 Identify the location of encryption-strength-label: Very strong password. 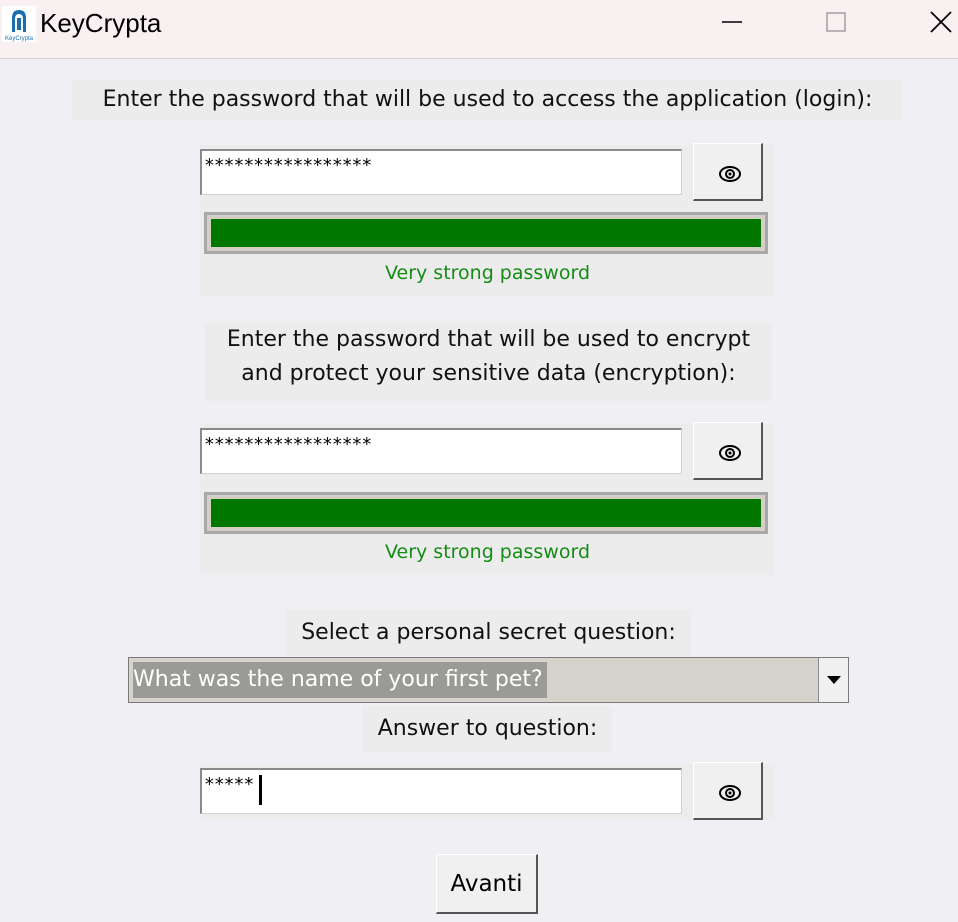
(487, 552).